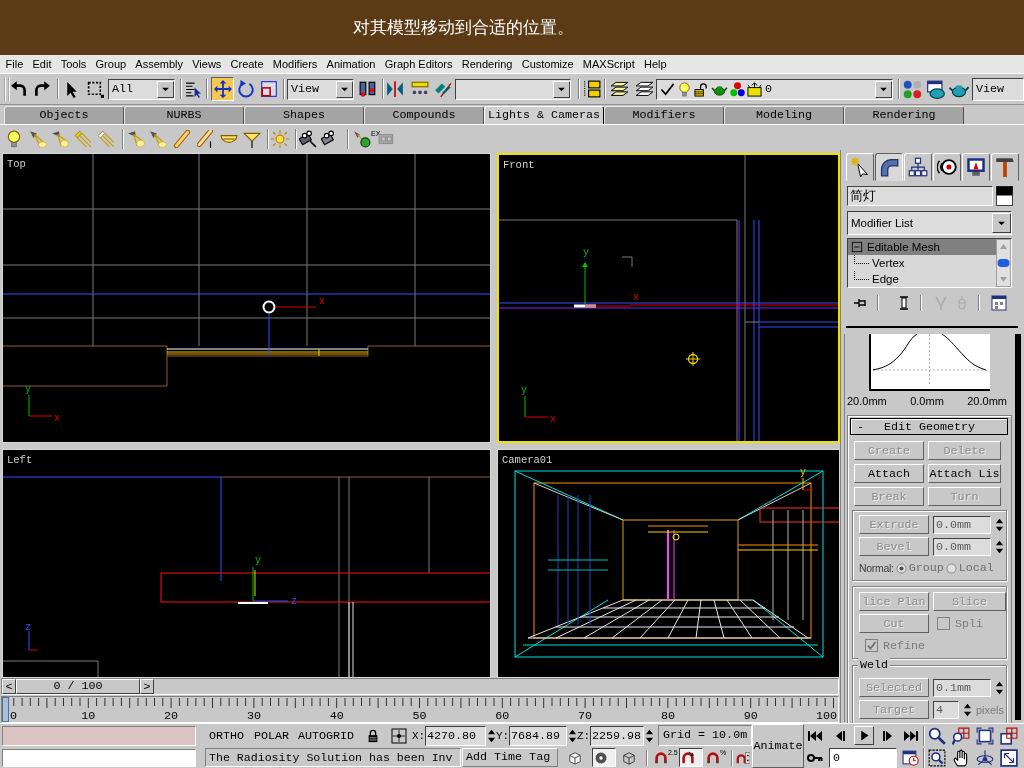 Image resolution: width=1024 pixels, height=768 pixels. I want to click on listener-input-field, so click(99, 735).